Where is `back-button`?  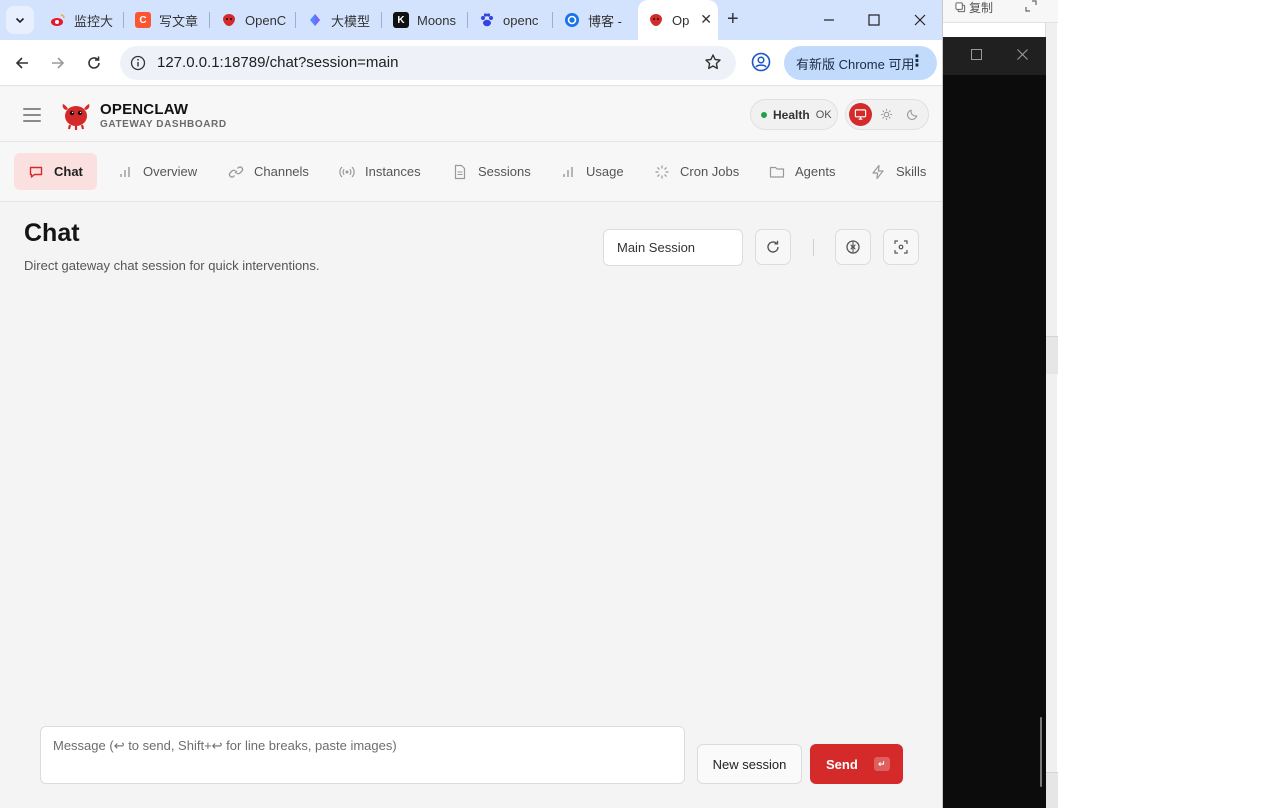
back-button is located at coordinates (22, 63).